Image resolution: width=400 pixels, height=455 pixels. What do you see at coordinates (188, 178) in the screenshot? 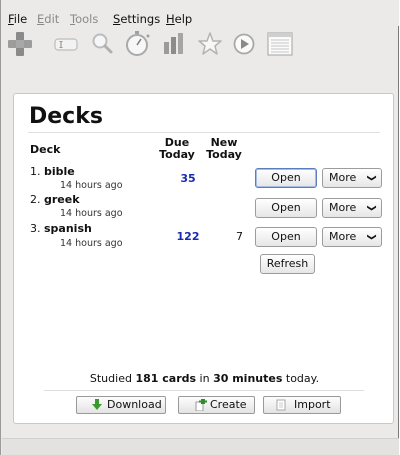
I see `deck-row-1-due: 35` at bounding box center [188, 178].